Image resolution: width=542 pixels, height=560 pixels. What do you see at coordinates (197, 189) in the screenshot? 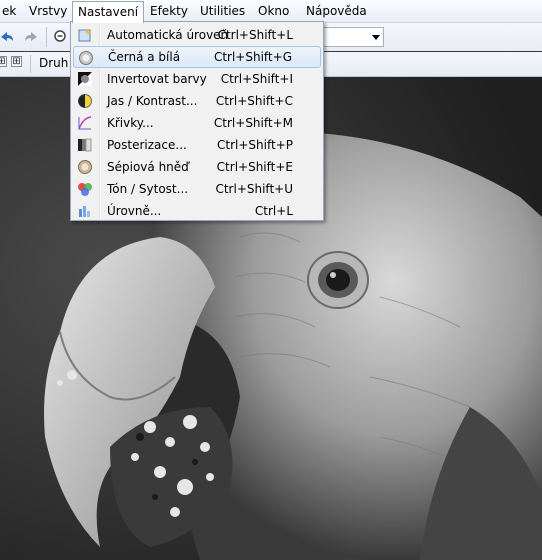
I see `menu-item-hue-saturation: Tón / Sytost... Ctrl+Shift+U` at bounding box center [197, 189].